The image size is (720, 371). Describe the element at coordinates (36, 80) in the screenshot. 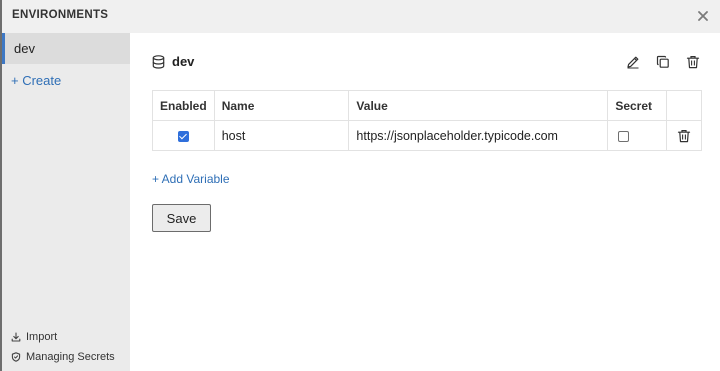

I see `create-environment-link: + Create` at that location.